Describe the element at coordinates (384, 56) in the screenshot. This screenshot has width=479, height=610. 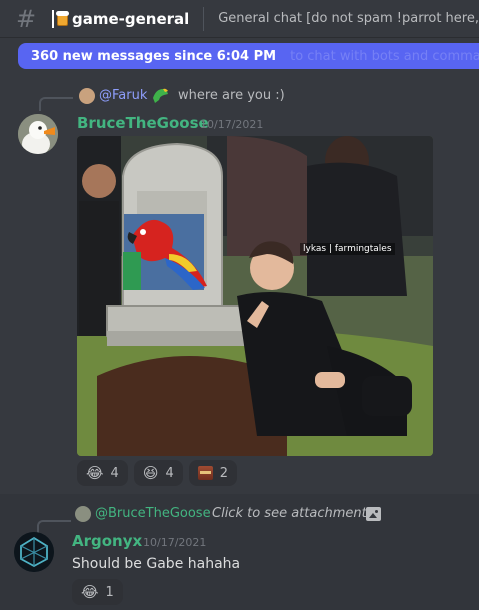
I see `new-messages-ghost-text: to chat with bots and comma` at that location.